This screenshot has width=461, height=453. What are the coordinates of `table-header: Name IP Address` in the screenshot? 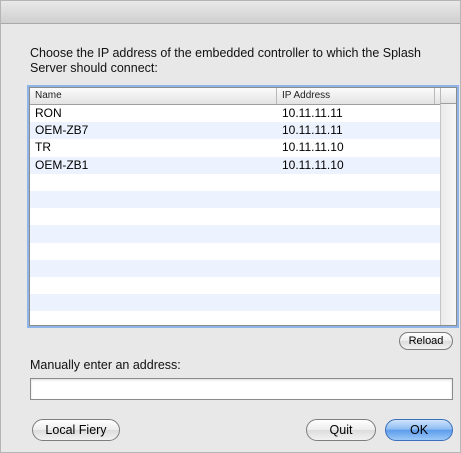 It's located at (235, 96).